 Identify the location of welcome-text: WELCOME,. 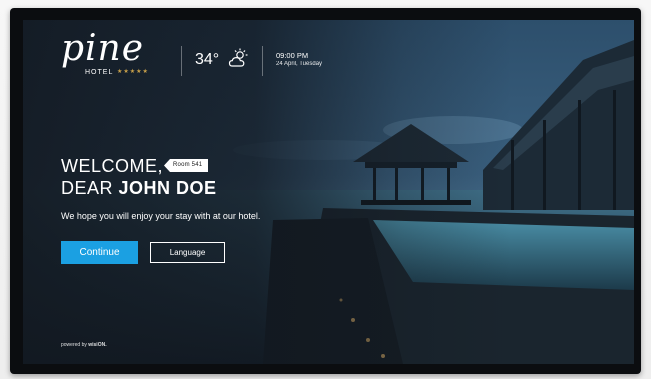
(112, 166).